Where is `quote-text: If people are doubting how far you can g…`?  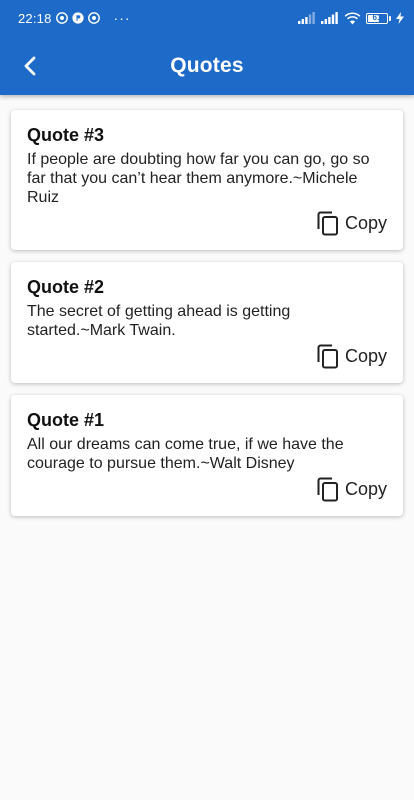 quote-text: If people are doubting how far you can g… is located at coordinates (198, 178).